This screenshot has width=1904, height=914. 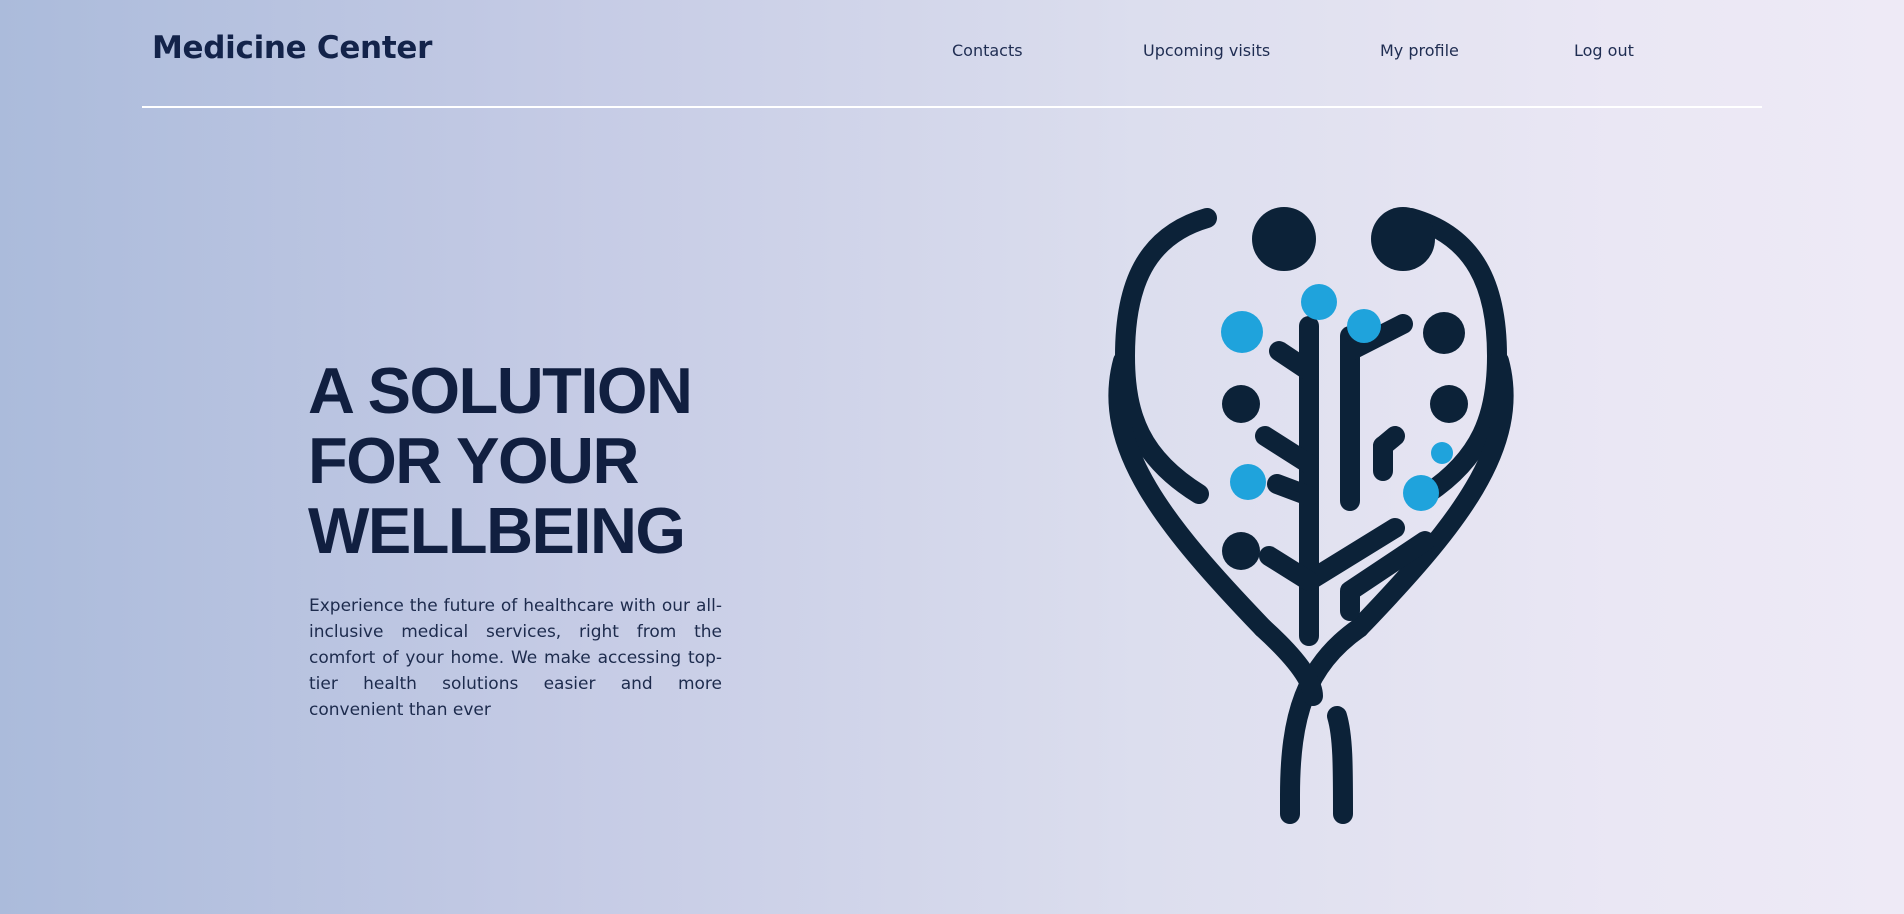 I want to click on earpiece-left-dot, so click(x=1284, y=239).